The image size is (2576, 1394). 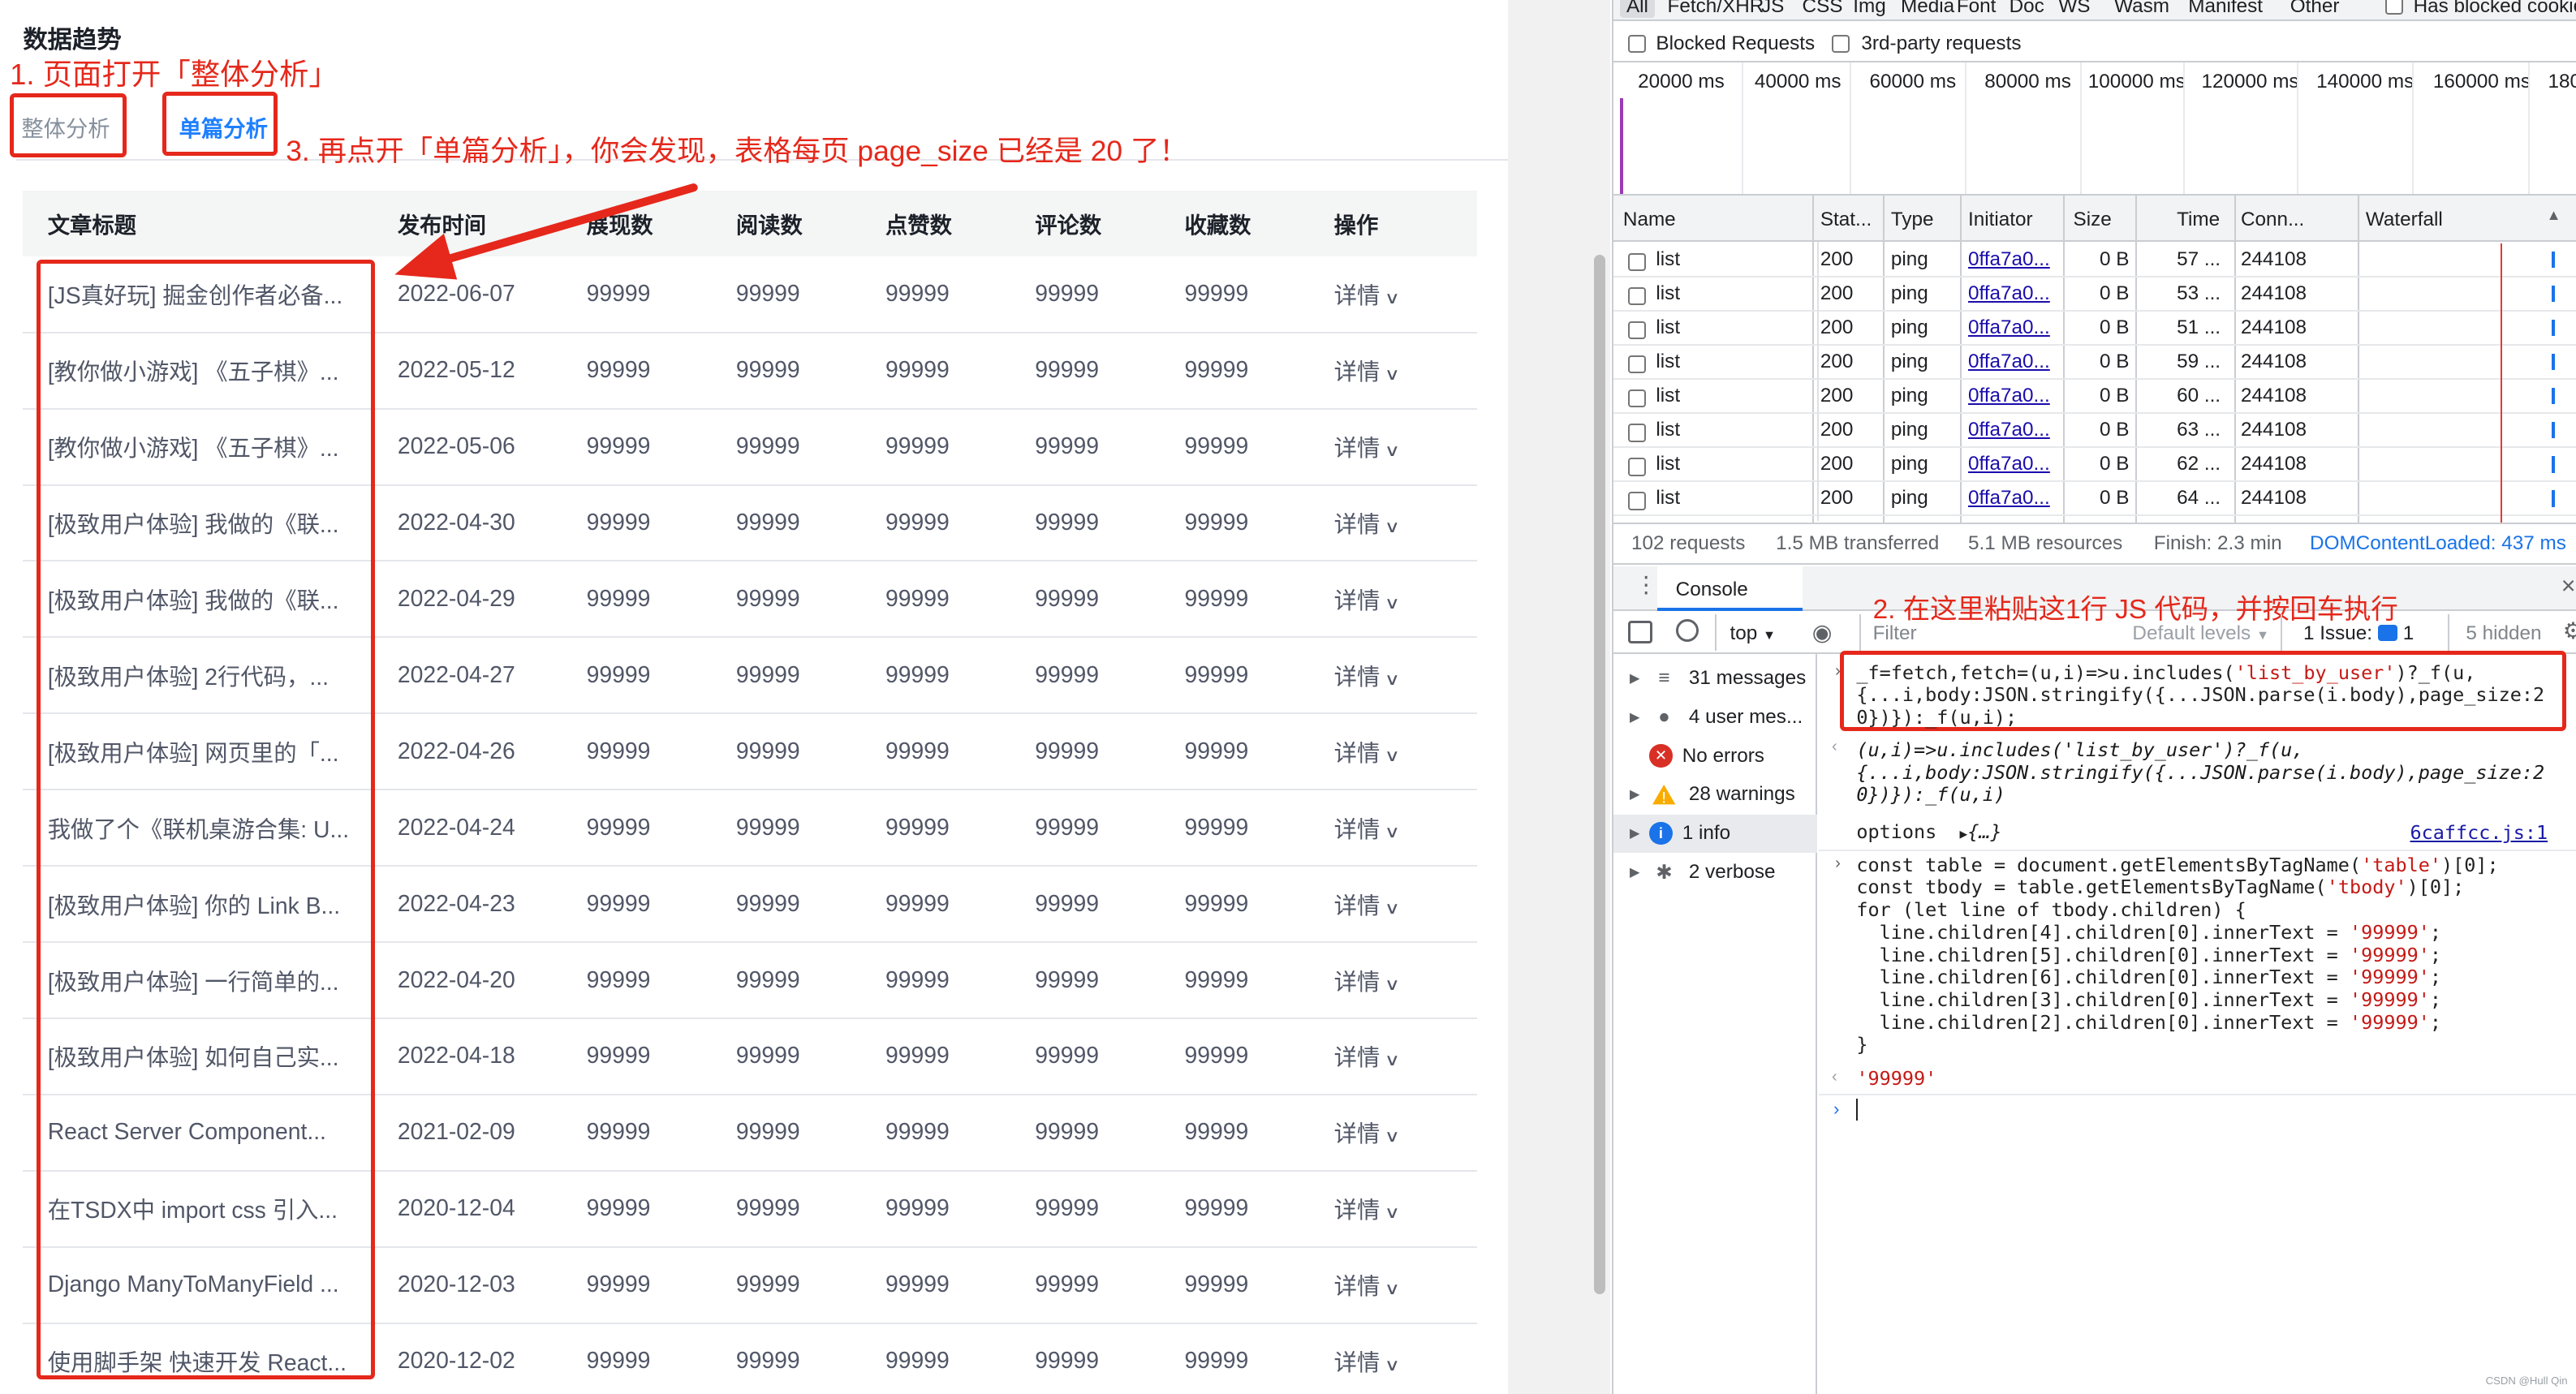 I want to click on net-col-4: Size, so click(x=2093, y=220).